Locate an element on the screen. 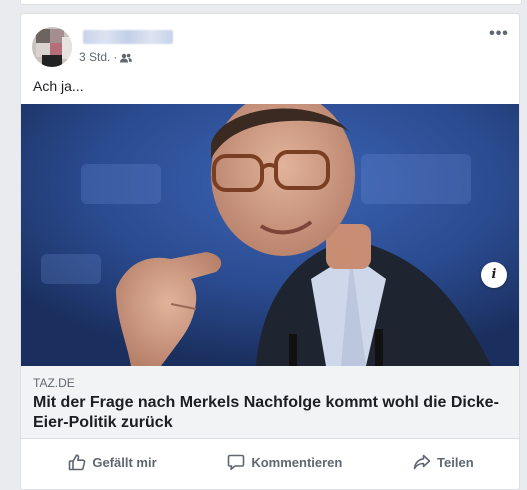  post-header: 3 Std. · ••• is located at coordinates (270, 44).